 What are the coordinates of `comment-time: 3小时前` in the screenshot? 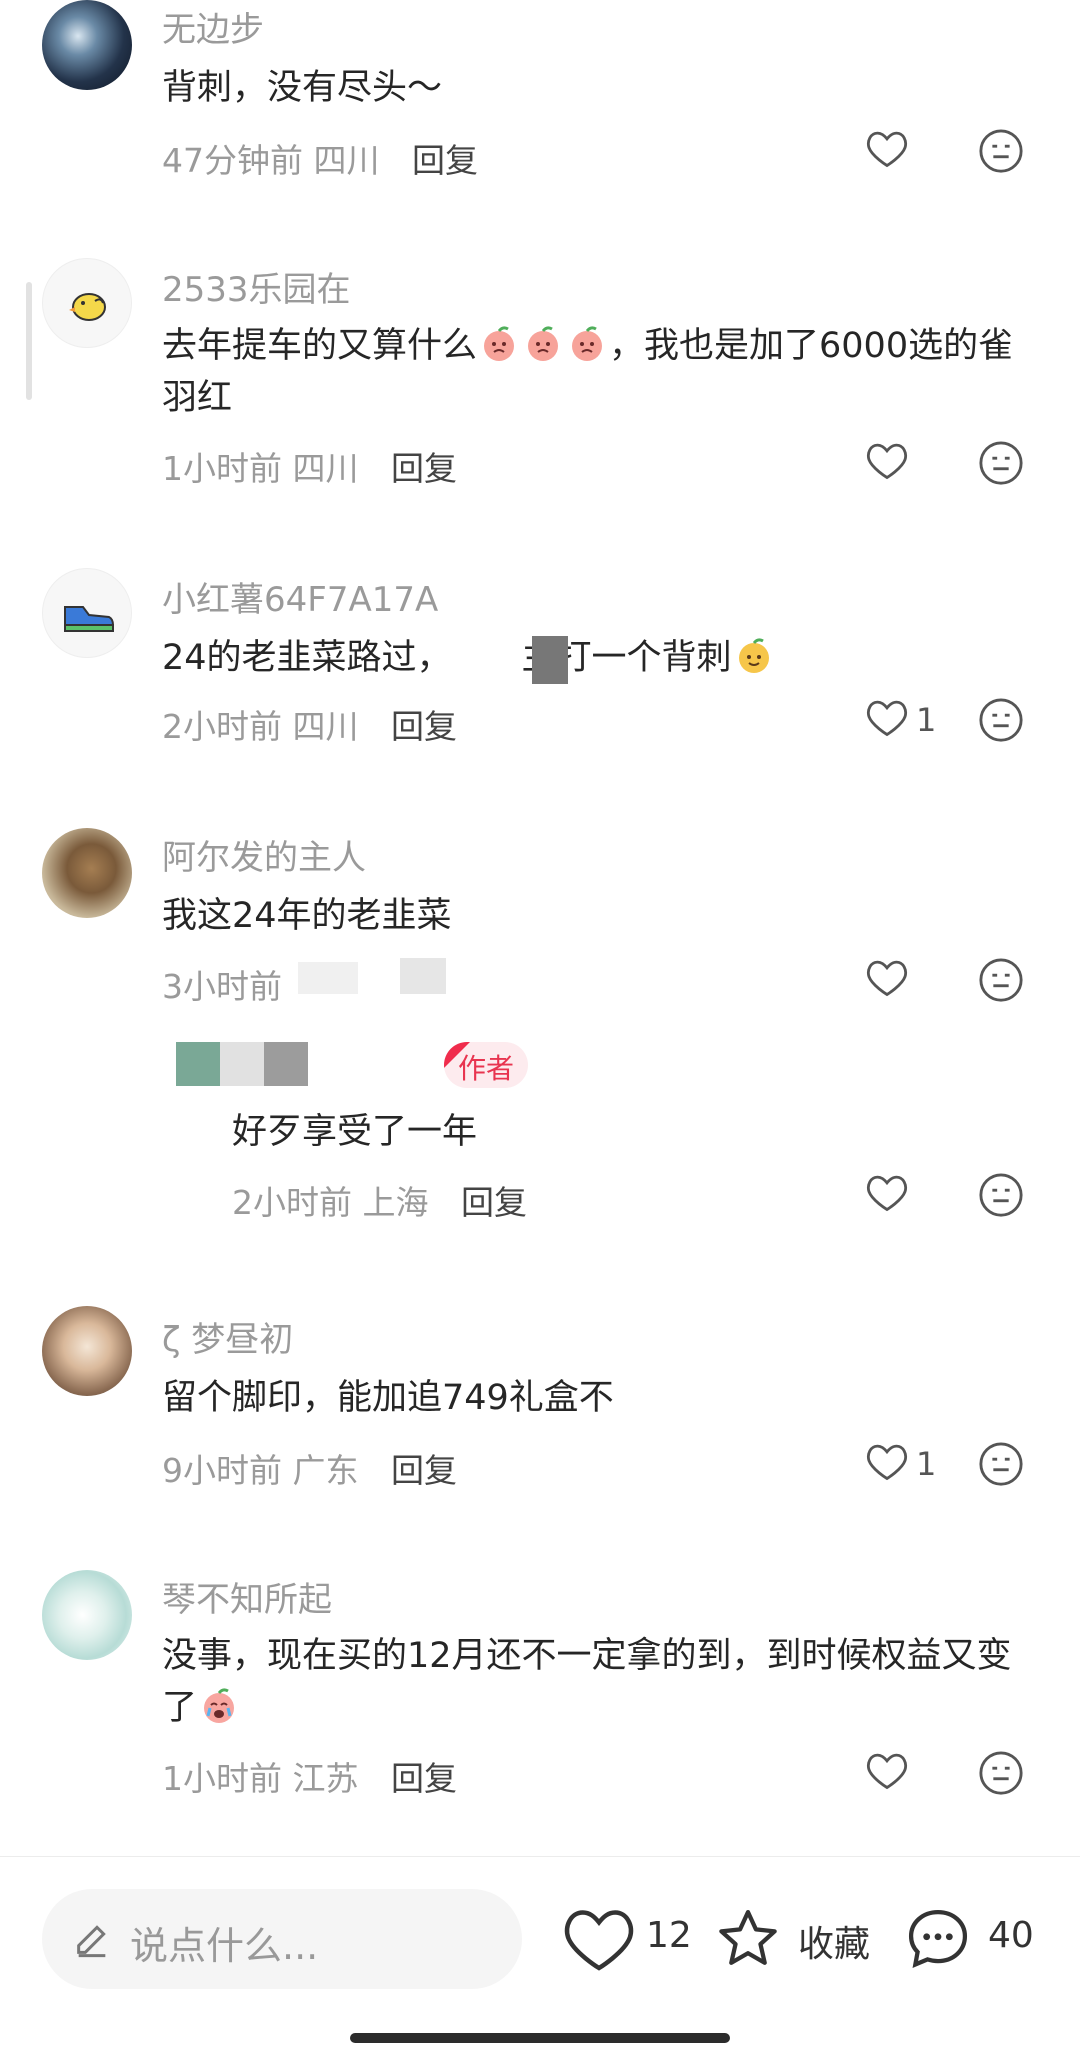 It's located at (222, 986).